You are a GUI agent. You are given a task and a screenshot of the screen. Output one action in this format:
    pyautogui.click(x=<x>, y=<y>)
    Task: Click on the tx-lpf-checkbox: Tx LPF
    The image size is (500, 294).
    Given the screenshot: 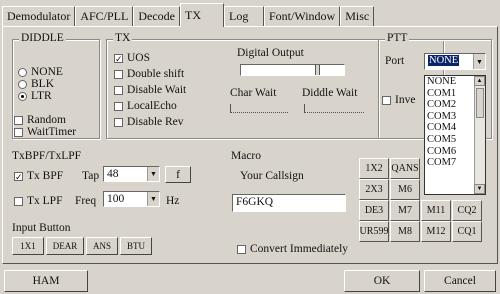 What is the action you would take?
    pyautogui.click(x=38, y=201)
    